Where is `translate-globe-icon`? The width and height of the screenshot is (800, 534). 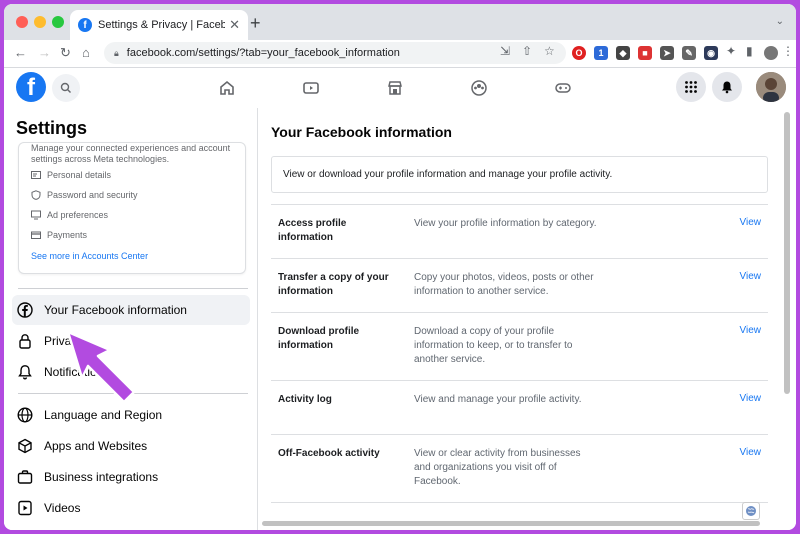
translate-globe-icon is located at coordinates (751, 511).